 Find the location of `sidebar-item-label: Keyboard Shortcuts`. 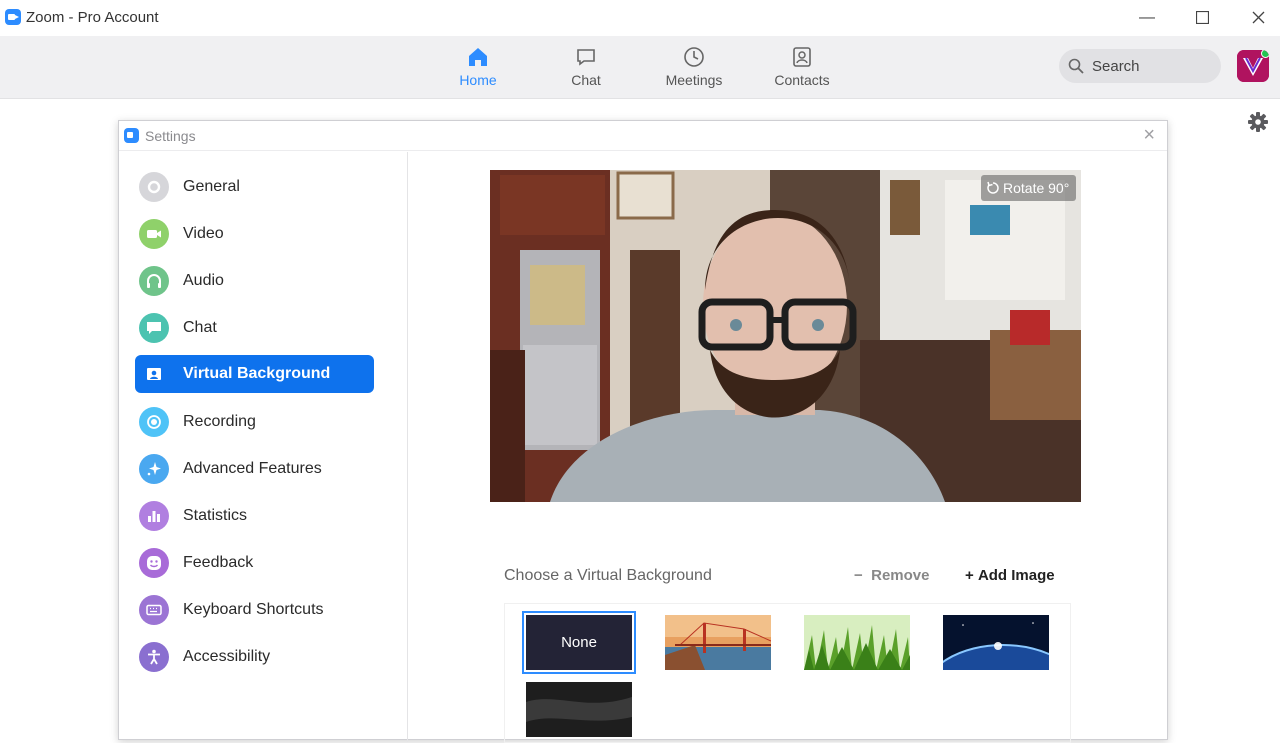

sidebar-item-label: Keyboard Shortcuts is located at coordinates (253, 609).